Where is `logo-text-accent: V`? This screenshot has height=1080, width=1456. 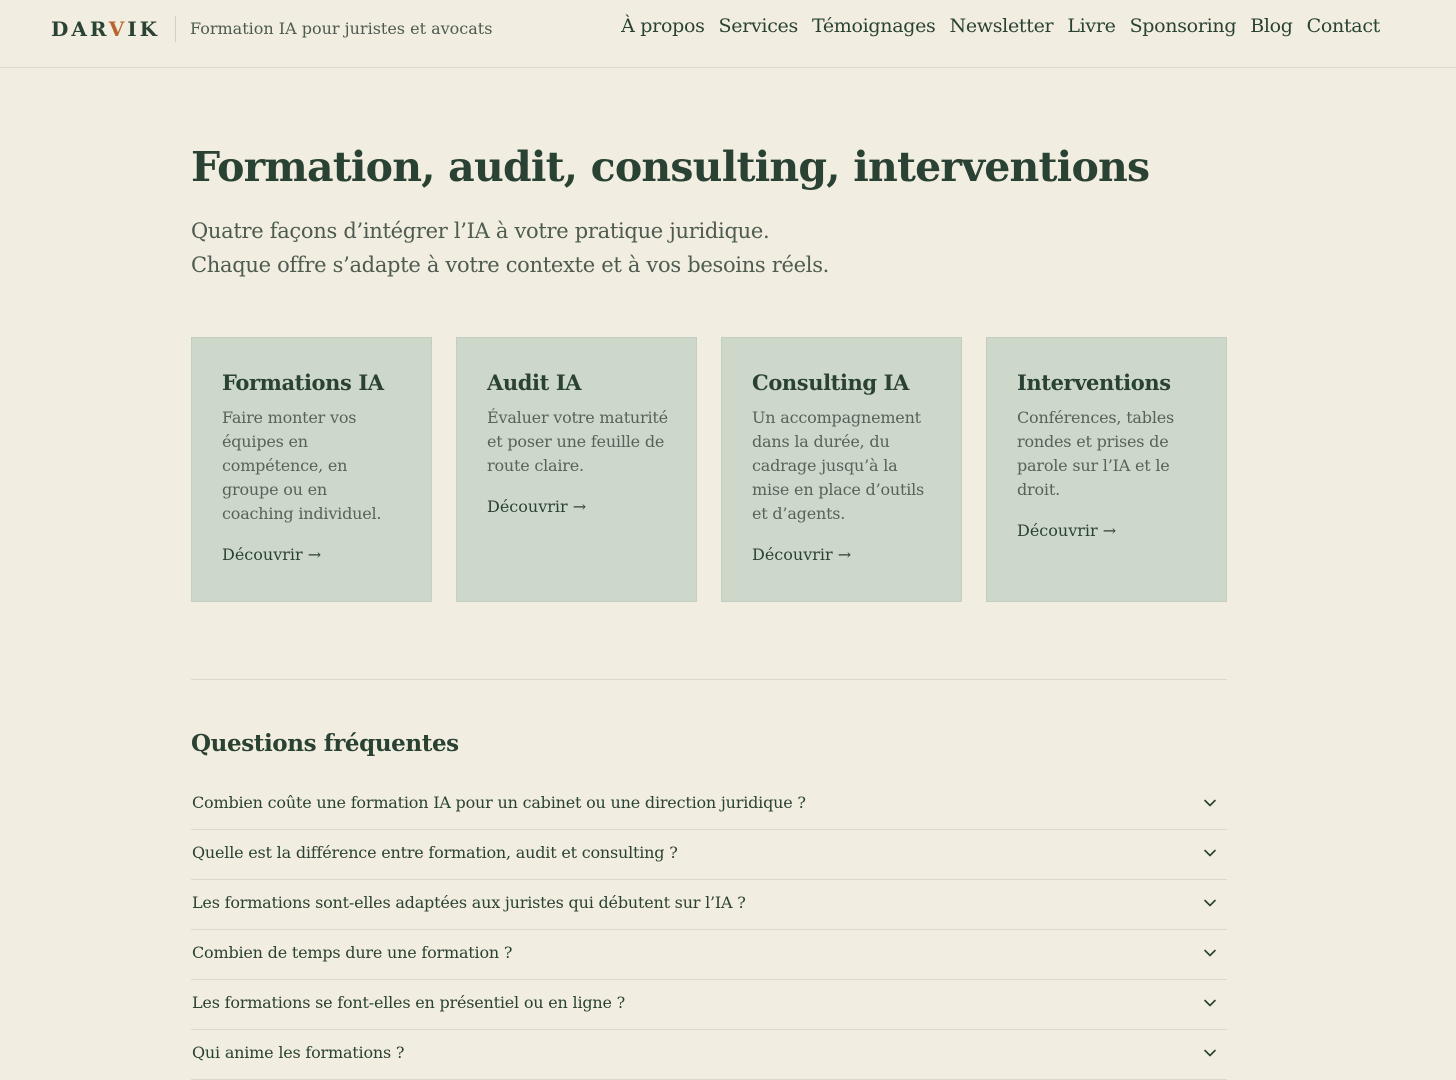
logo-text-accent: V is located at coordinates (118, 29).